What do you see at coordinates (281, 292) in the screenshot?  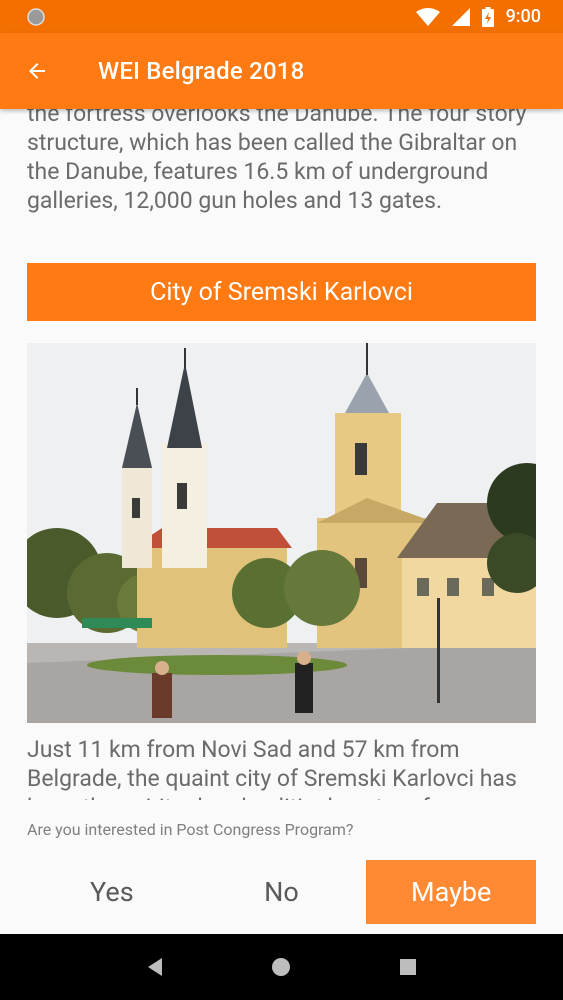 I see `section-header: City of Sremski Karlovci` at bounding box center [281, 292].